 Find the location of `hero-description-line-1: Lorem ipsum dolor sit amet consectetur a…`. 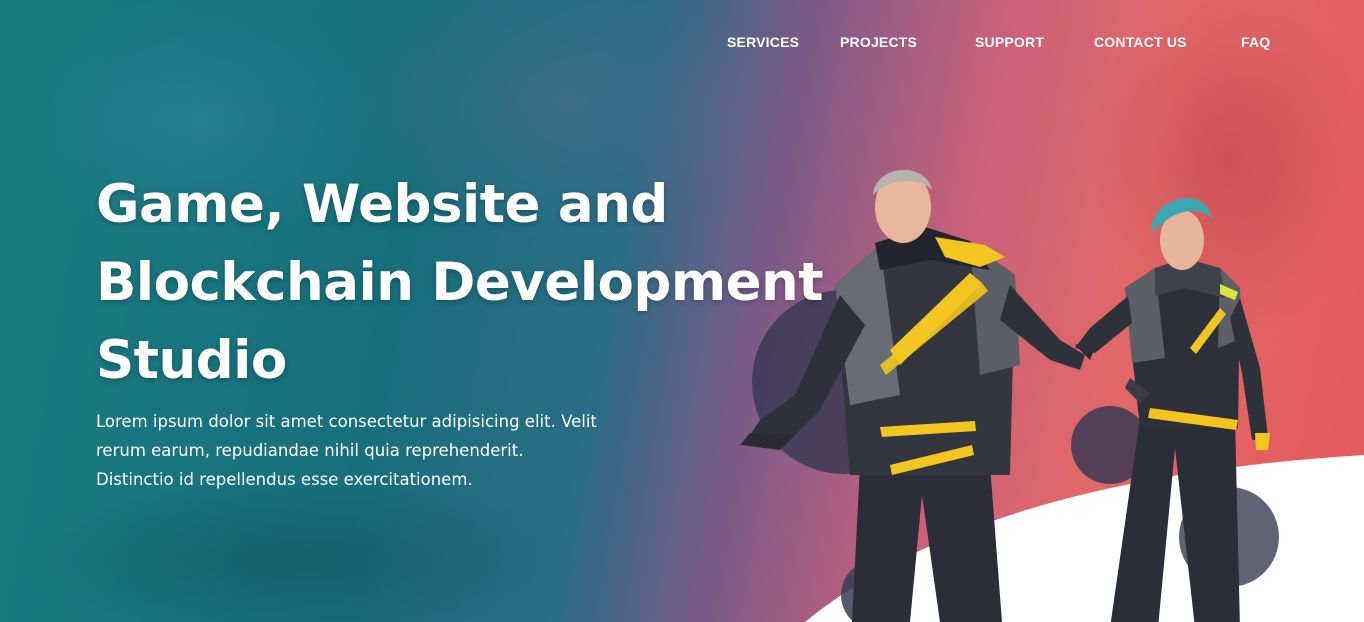

hero-description-line-1: Lorem ipsum dolor sit amet consectetur a… is located at coordinates (346, 421).